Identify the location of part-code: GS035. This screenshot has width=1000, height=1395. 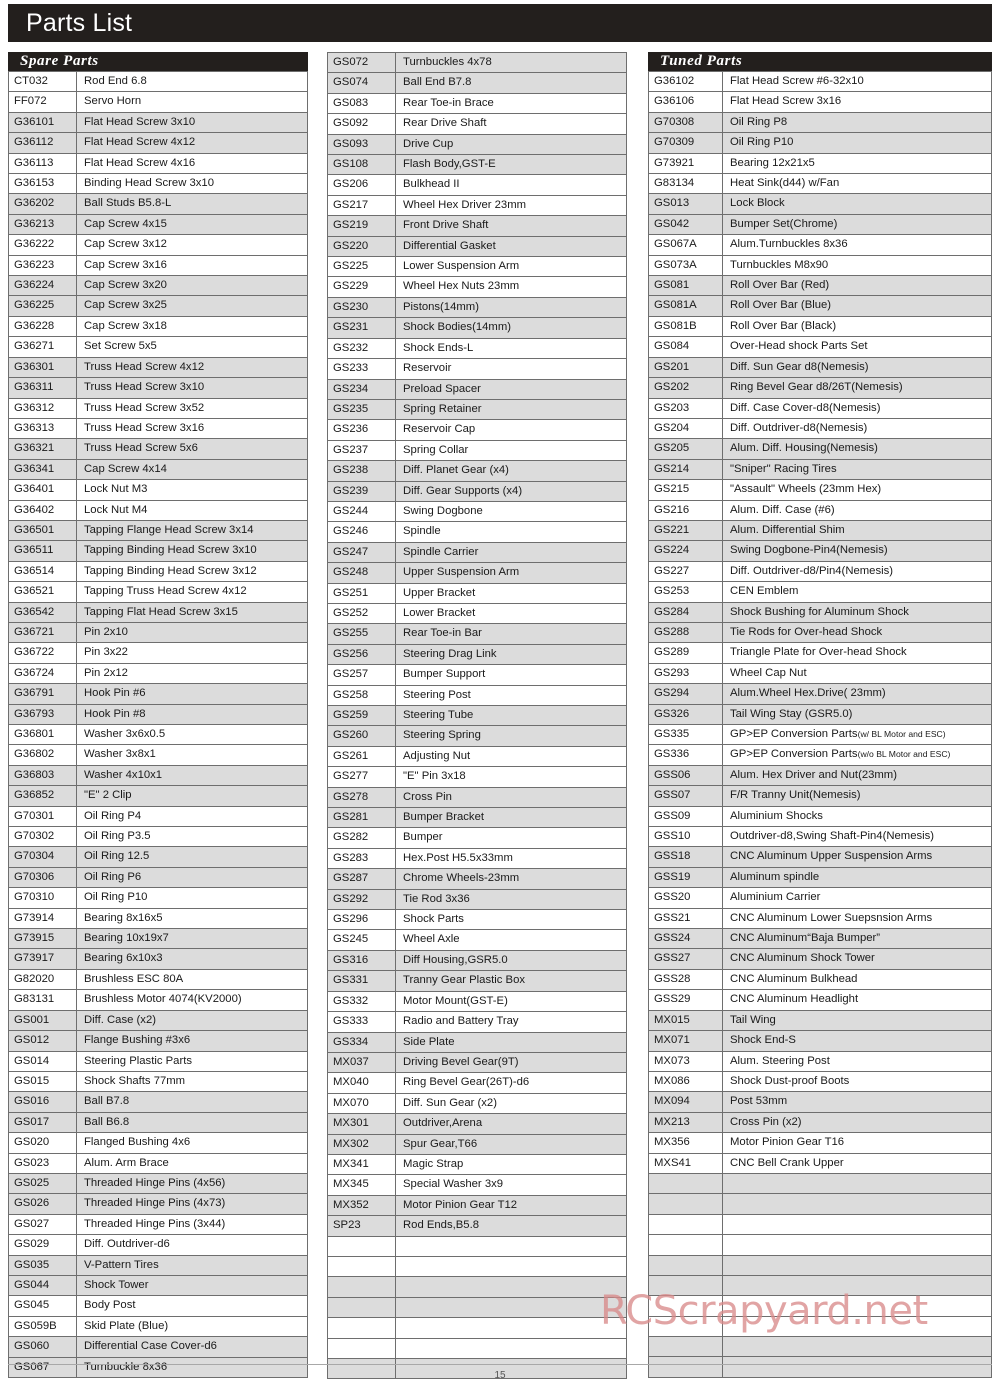
(42, 1265).